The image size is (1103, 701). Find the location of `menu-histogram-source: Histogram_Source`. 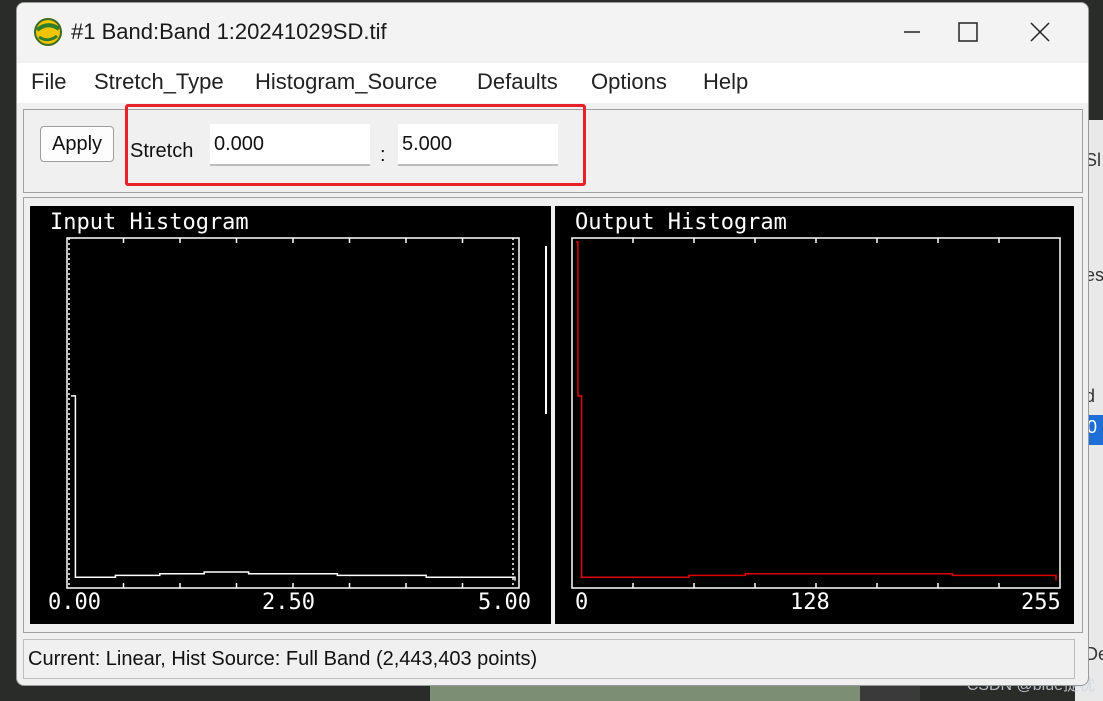

menu-histogram-source: Histogram_Source is located at coordinates (346, 82).